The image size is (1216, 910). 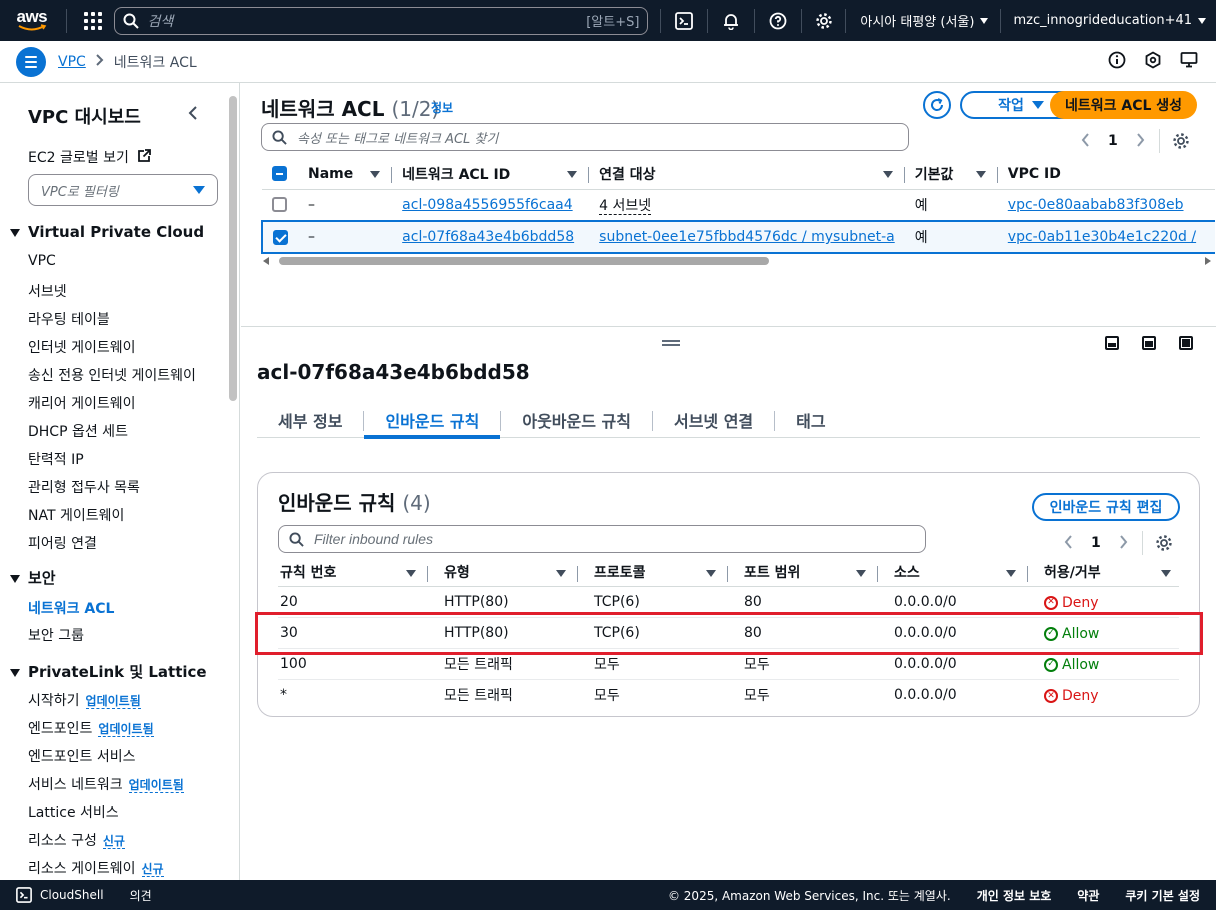 What do you see at coordinates (585, 137) in the screenshot?
I see `acl-search-input: 속성 또는 태그로 네트워크 ACL 찾기` at bounding box center [585, 137].